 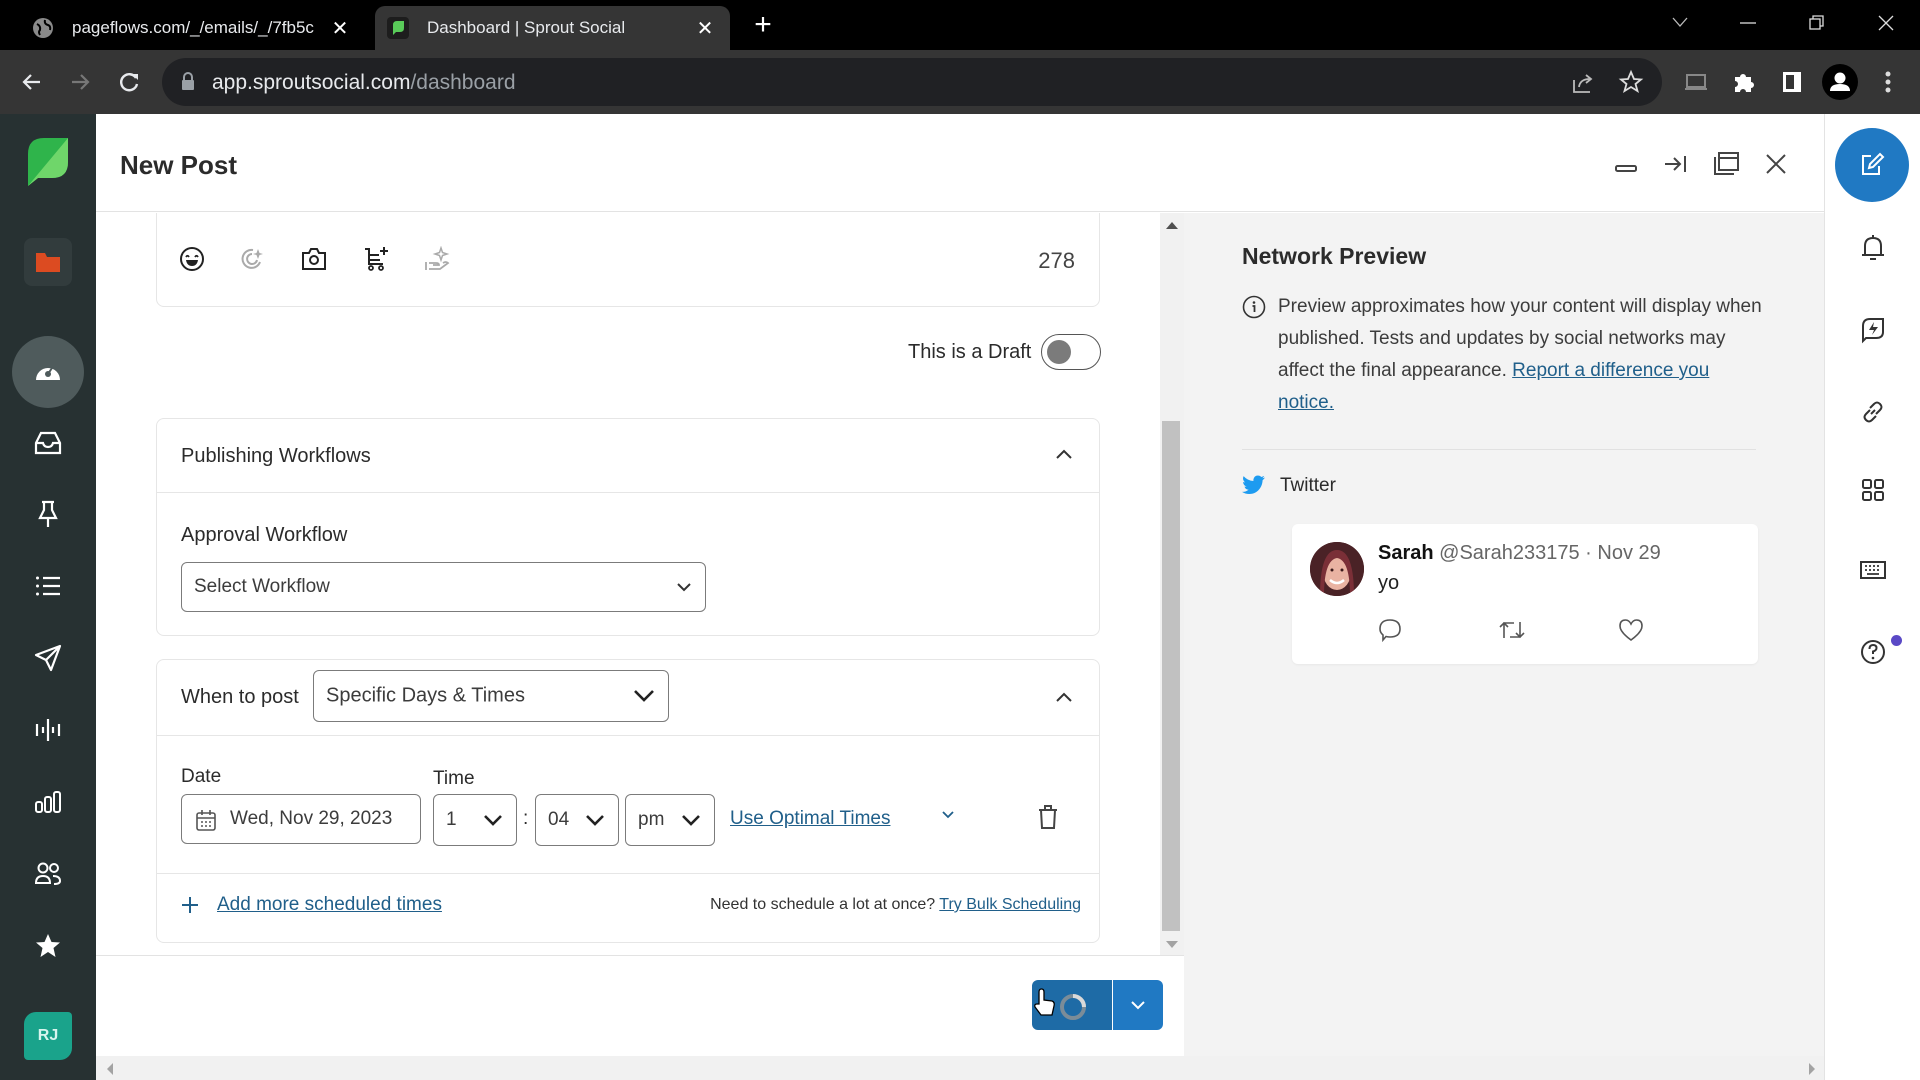 What do you see at coordinates (970, 352) in the screenshot?
I see `draft-label: This is a Draft` at bounding box center [970, 352].